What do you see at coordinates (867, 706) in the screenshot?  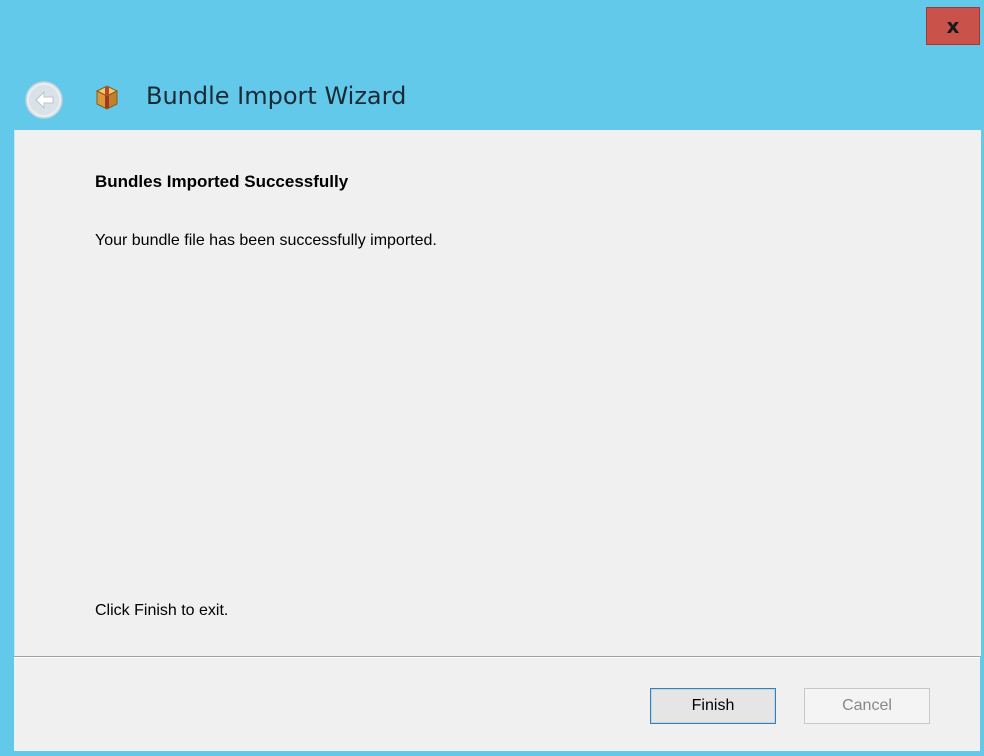 I see `cancel-button: Cancel` at bounding box center [867, 706].